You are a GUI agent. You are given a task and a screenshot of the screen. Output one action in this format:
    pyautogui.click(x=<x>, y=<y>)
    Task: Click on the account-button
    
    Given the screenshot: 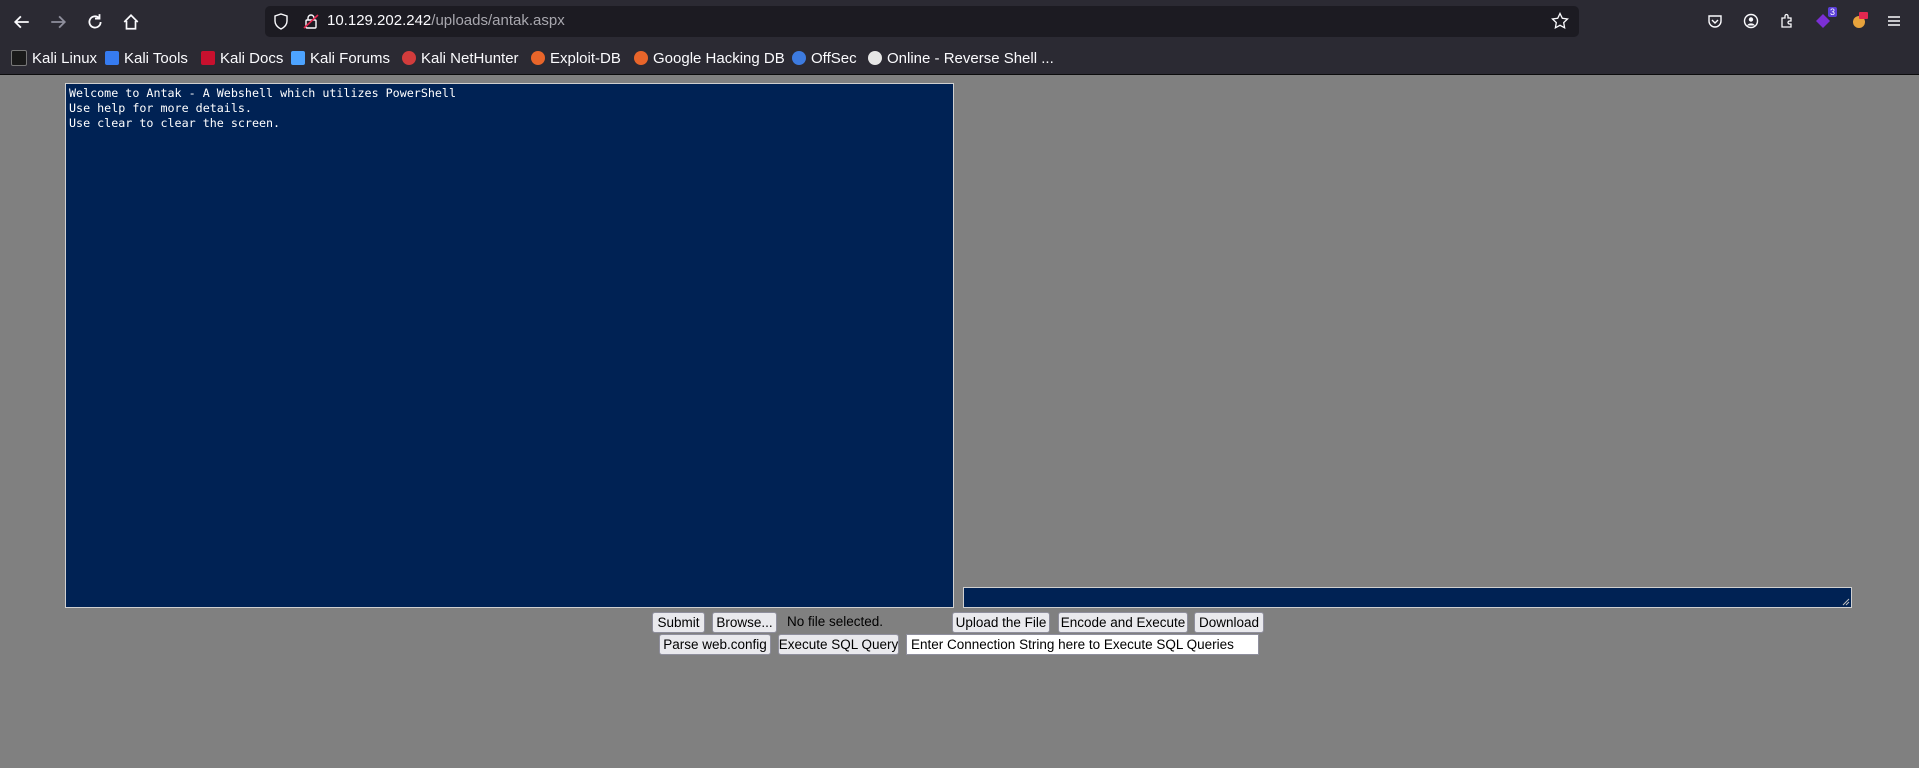 What is the action you would take?
    pyautogui.click(x=1751, y=21)
    